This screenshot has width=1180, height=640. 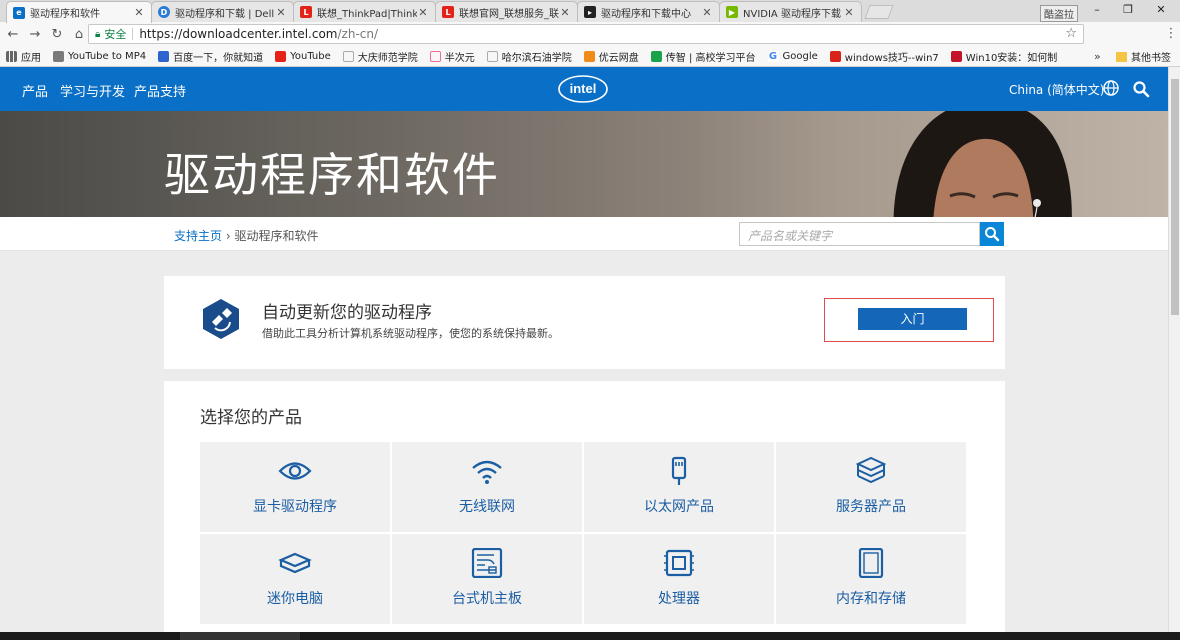 What do you see at coordinates (912, 319) in the screenshot?
I see `get-started-button: 入门` at bounding box center [912, 319].